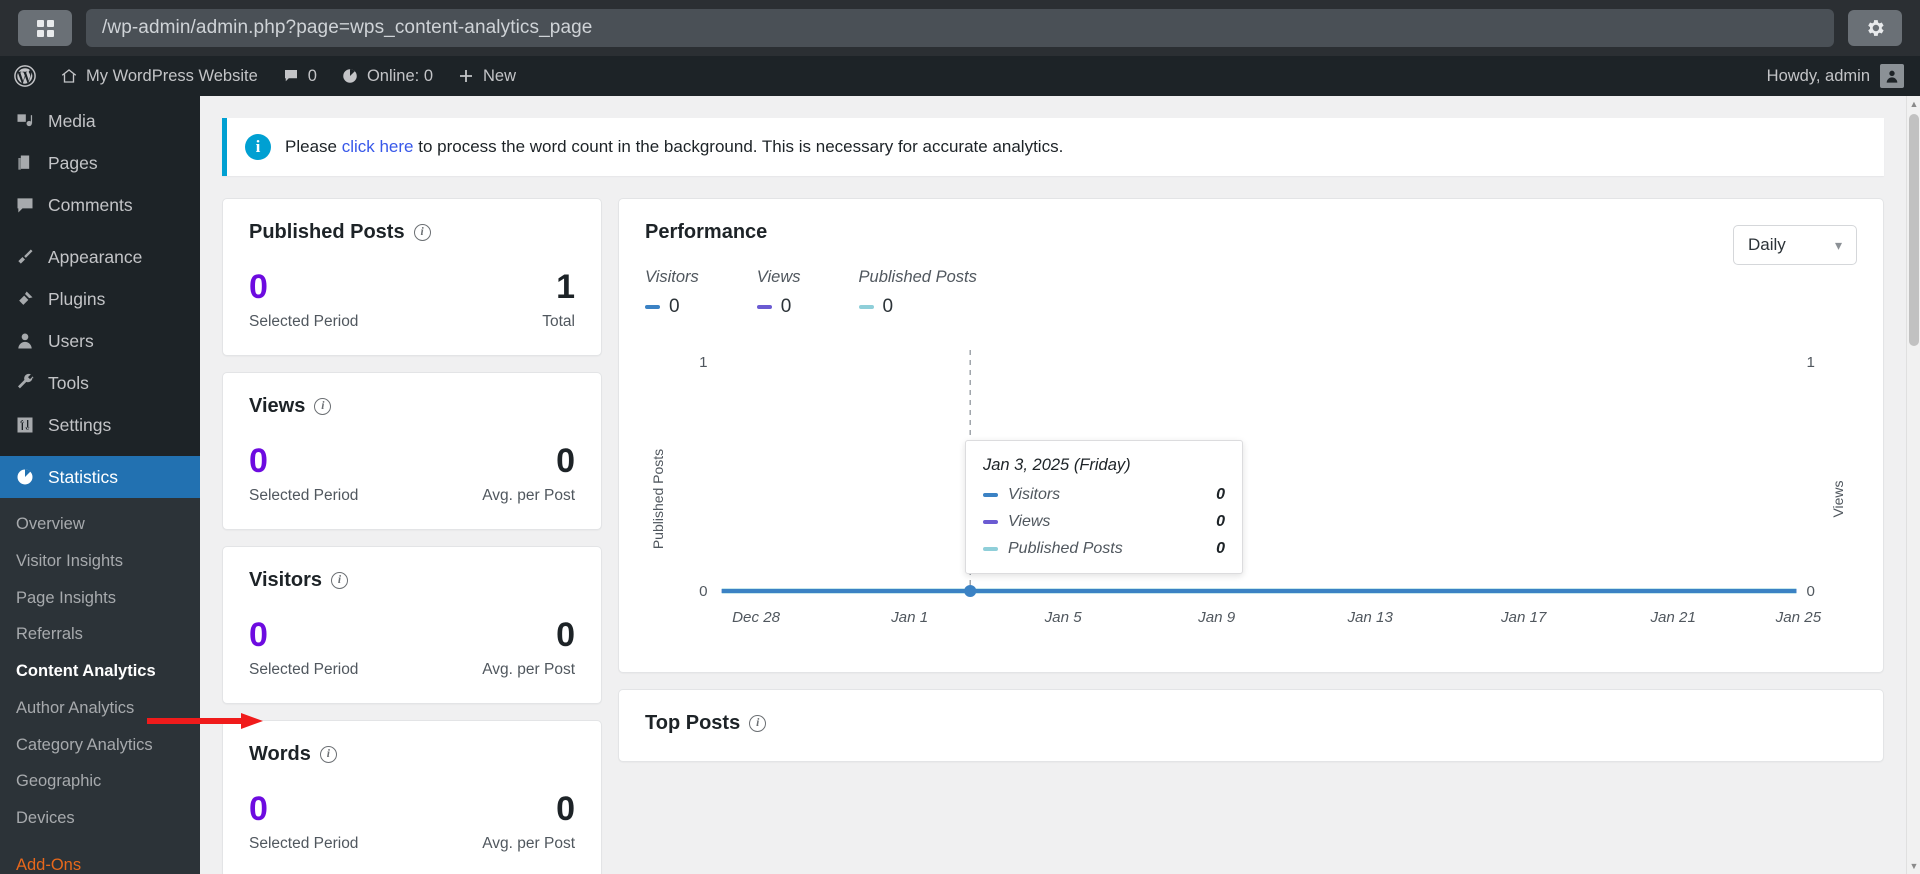 The image size is (1920, 874). What do you see at coordinates (387, 76) in the screenshot?
I see `online-users-menu: Online: 0` at bounding box center [387, 76].